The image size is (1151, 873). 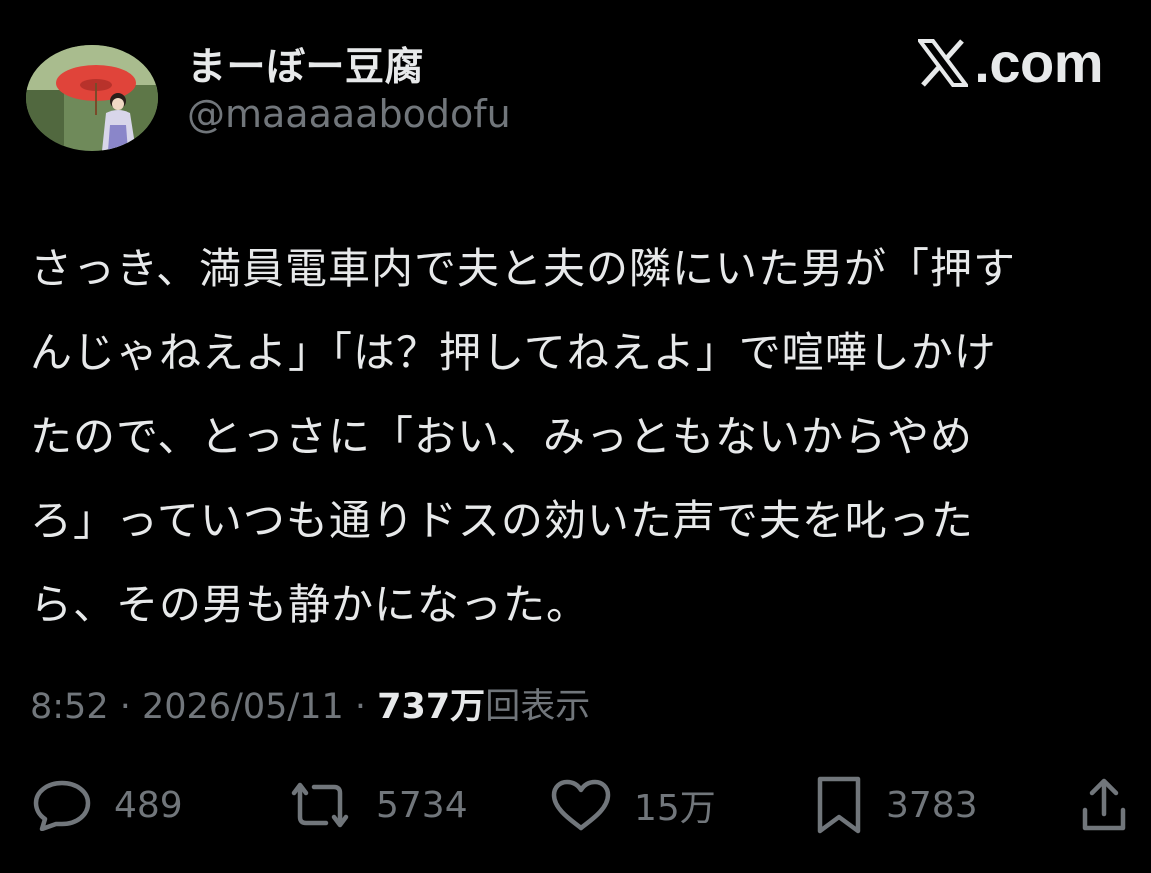 What do you see at coordinates (932, 805) in the screenshot?
I see `bookmark-count: 3783` at bounding box center [932, 805].